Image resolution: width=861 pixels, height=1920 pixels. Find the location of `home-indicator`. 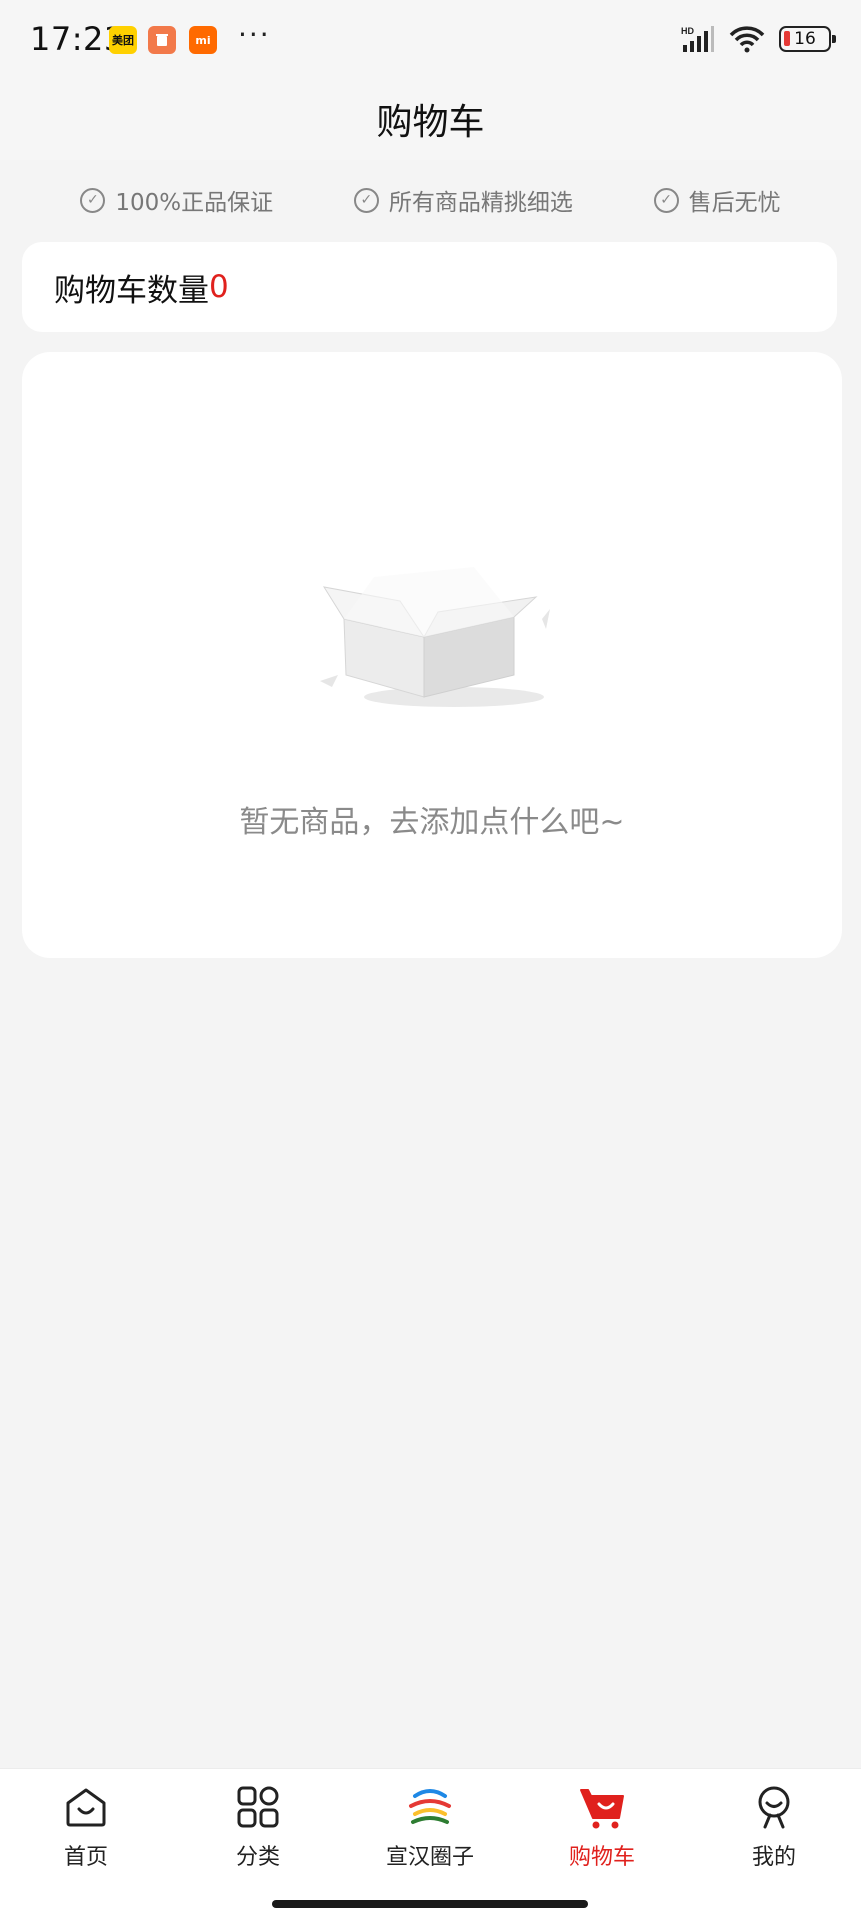

home-indicator is located at coordinates (430, 1904).